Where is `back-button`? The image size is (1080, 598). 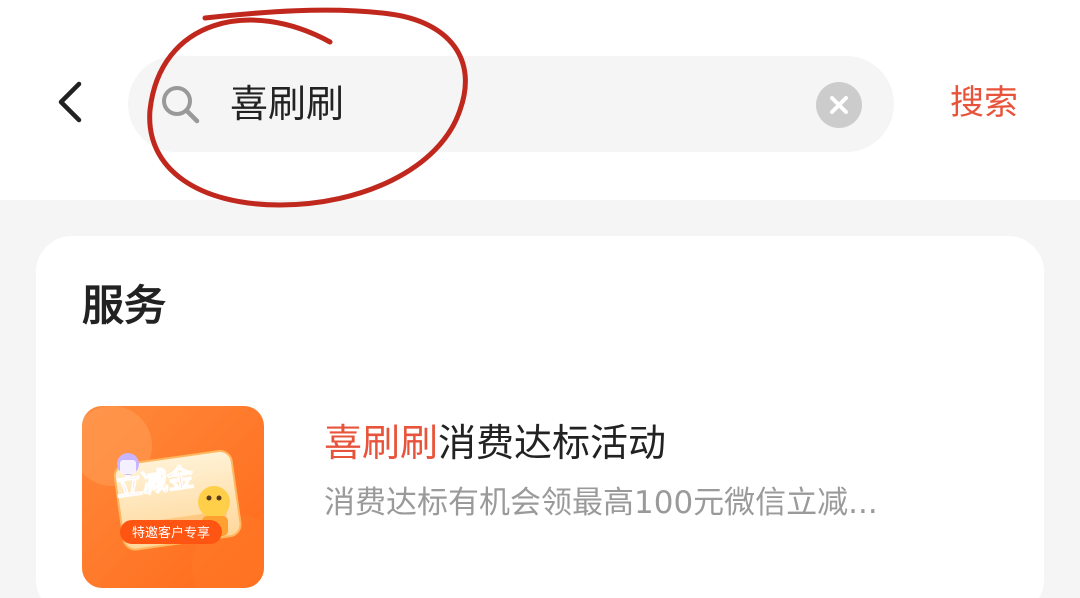 back-button is located at coordinates (70, 102).